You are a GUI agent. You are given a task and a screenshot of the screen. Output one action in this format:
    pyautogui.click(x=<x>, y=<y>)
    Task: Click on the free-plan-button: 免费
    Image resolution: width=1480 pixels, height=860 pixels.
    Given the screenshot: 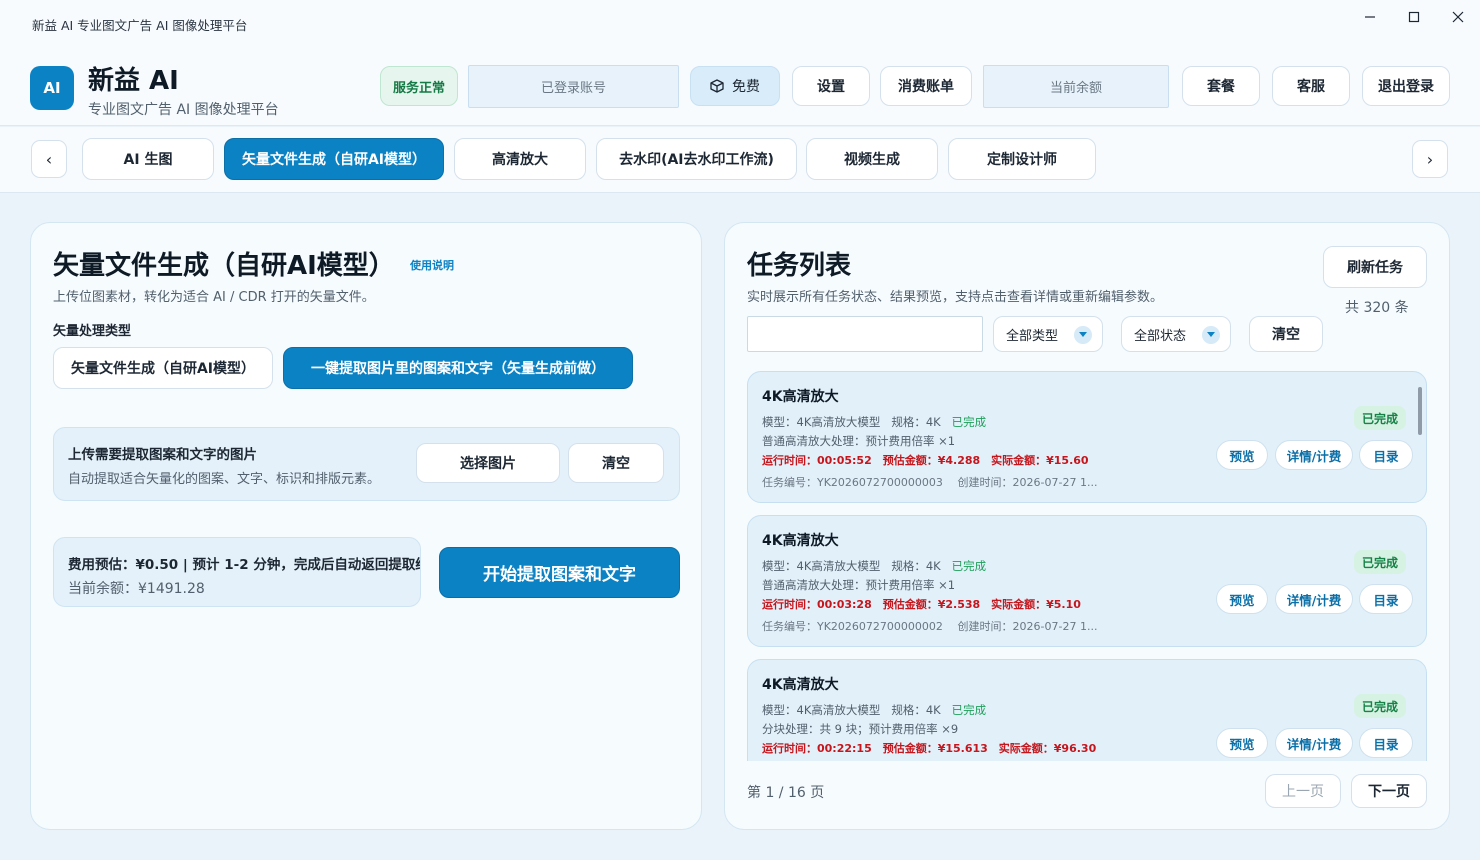 What is the action you would take?
    pyautogui.click(x=735, y=86)
    